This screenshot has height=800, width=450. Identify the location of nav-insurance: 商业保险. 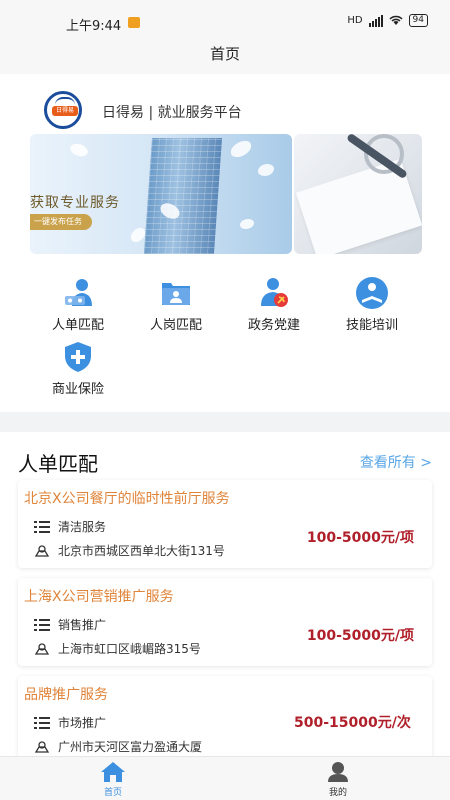
(78, 368).